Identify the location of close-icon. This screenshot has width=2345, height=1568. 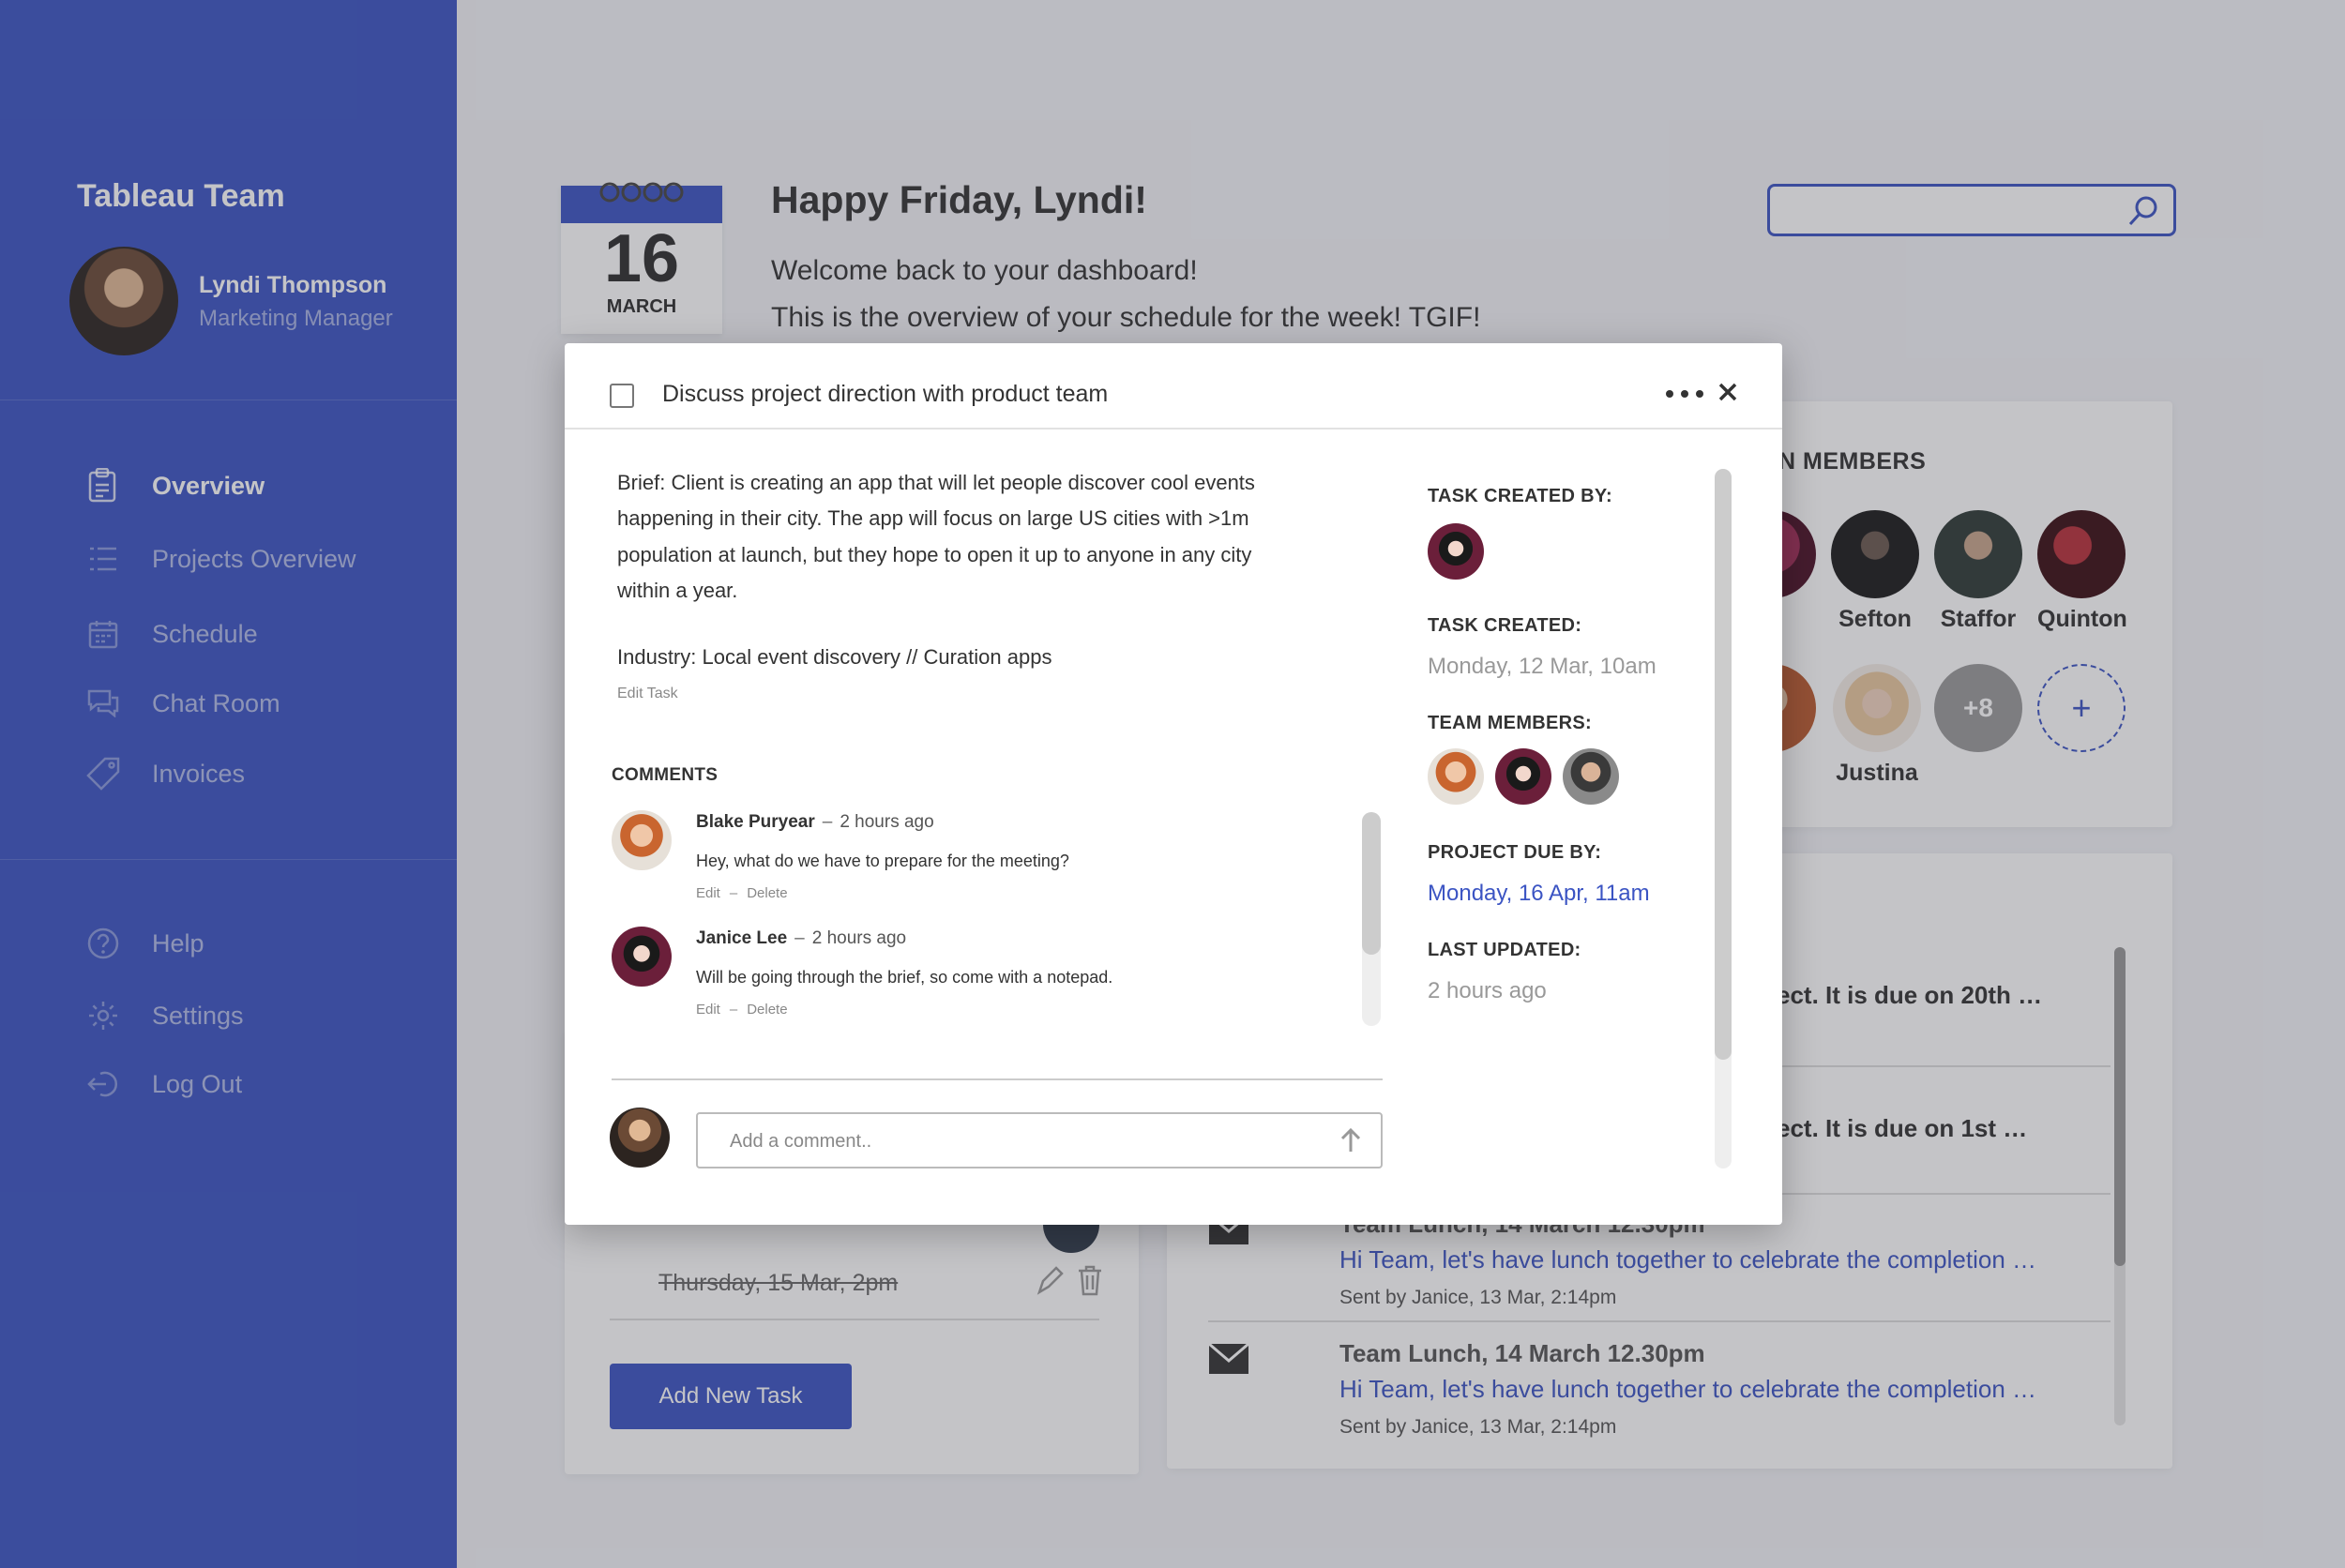
(1728, 392).